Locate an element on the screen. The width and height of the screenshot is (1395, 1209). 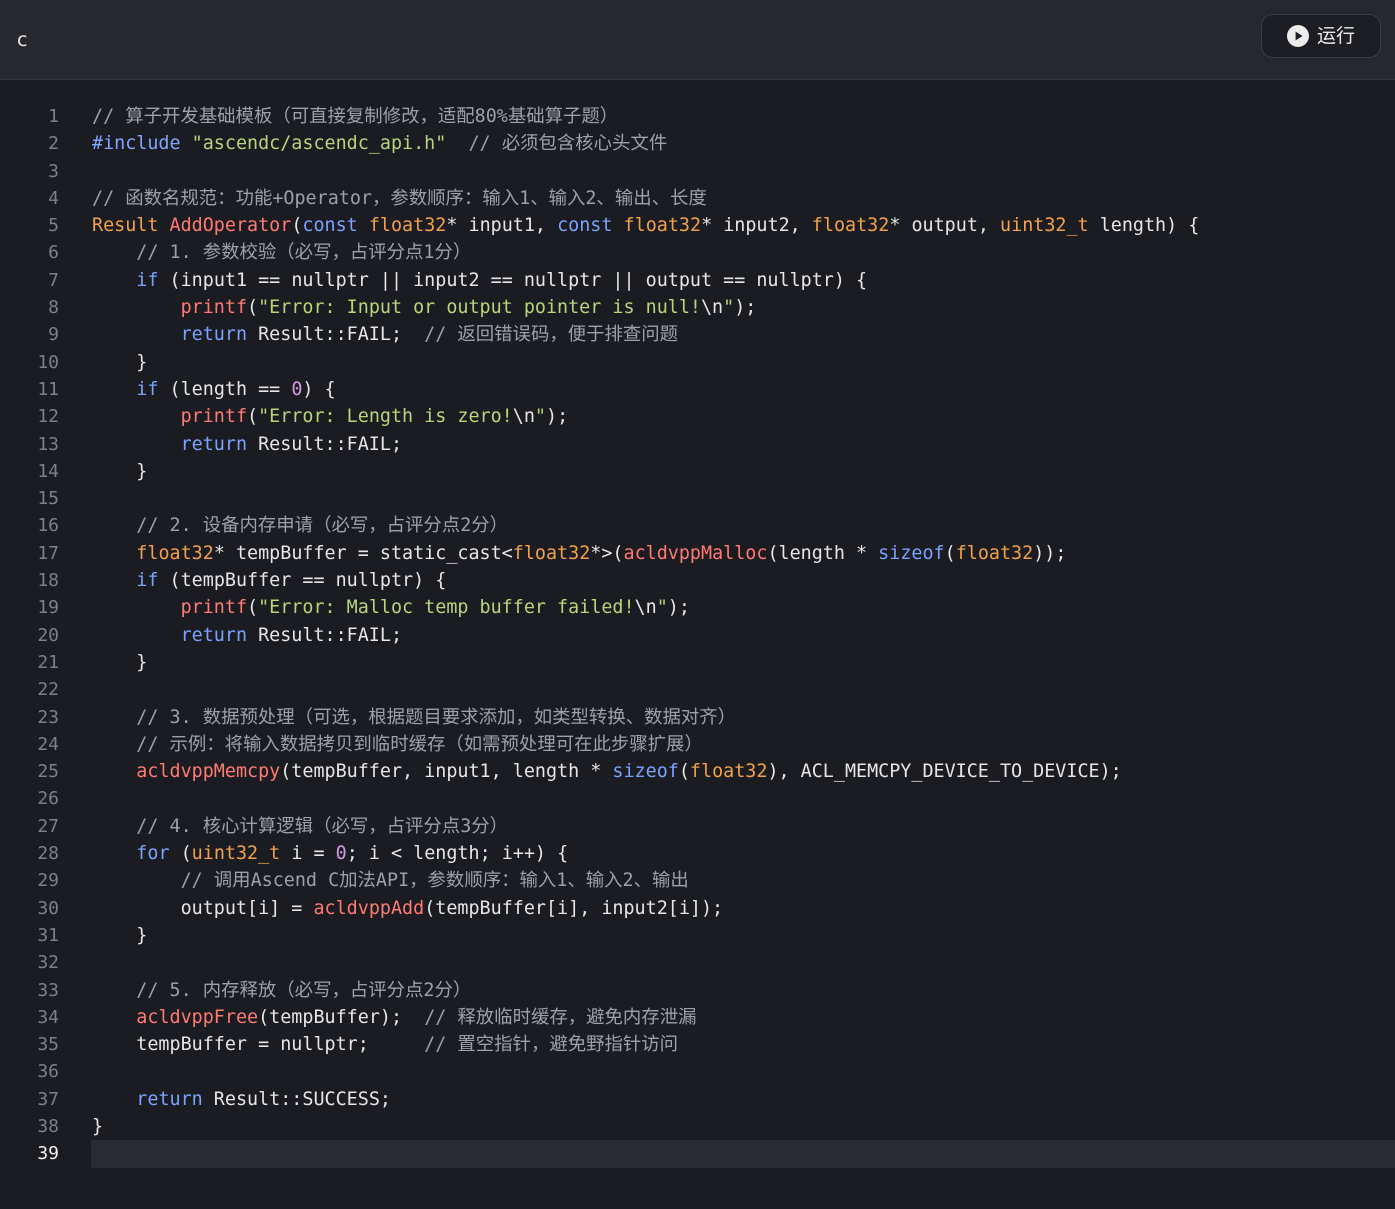
code-token: acldvppMalloc is located at coordinates (695, 553).